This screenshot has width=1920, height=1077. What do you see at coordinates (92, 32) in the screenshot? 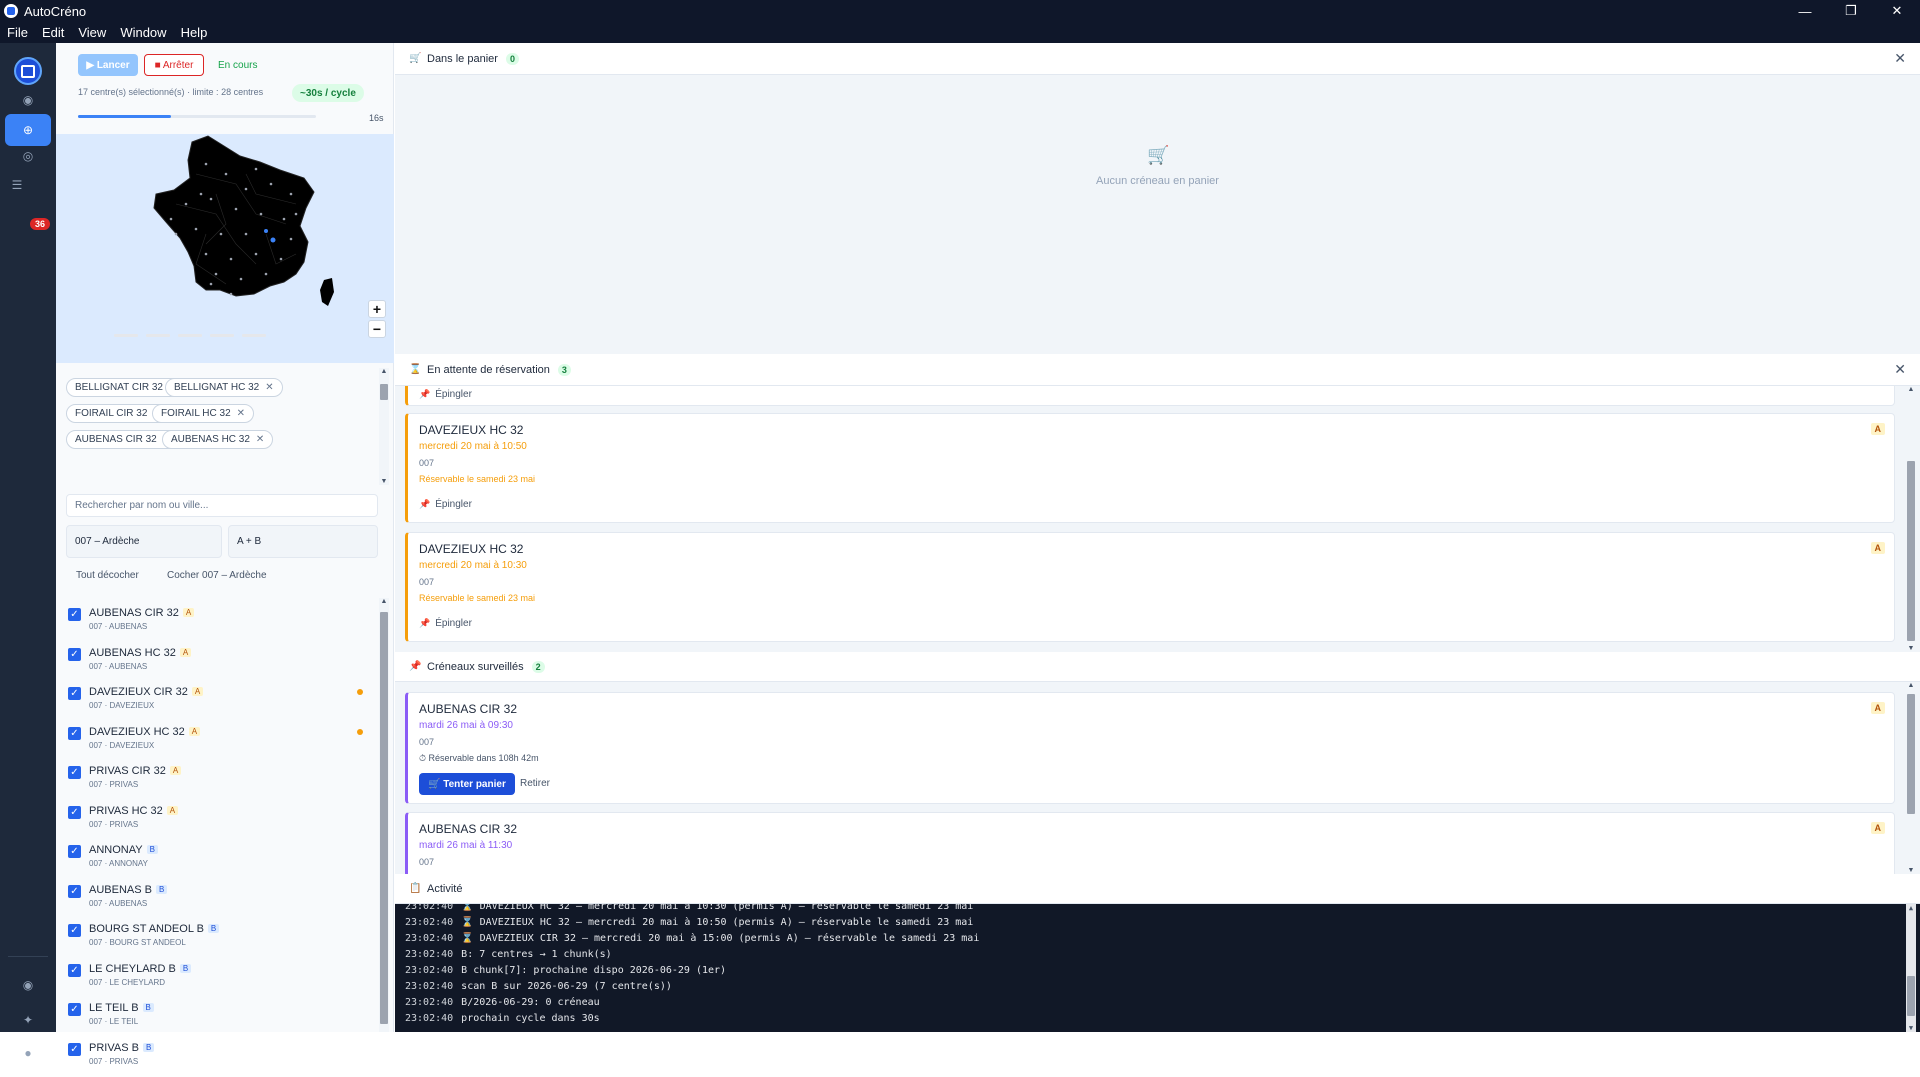
I see `menu-view: View` at bounding box center [92, 32].